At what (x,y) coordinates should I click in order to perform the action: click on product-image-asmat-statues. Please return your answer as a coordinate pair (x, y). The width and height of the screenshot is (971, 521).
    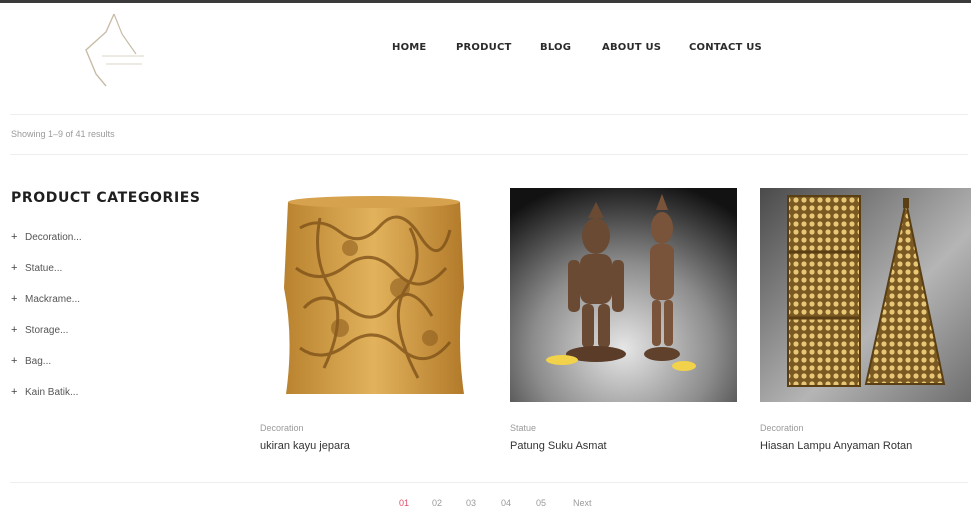
    Looking at the image, I should click on (623, 295).